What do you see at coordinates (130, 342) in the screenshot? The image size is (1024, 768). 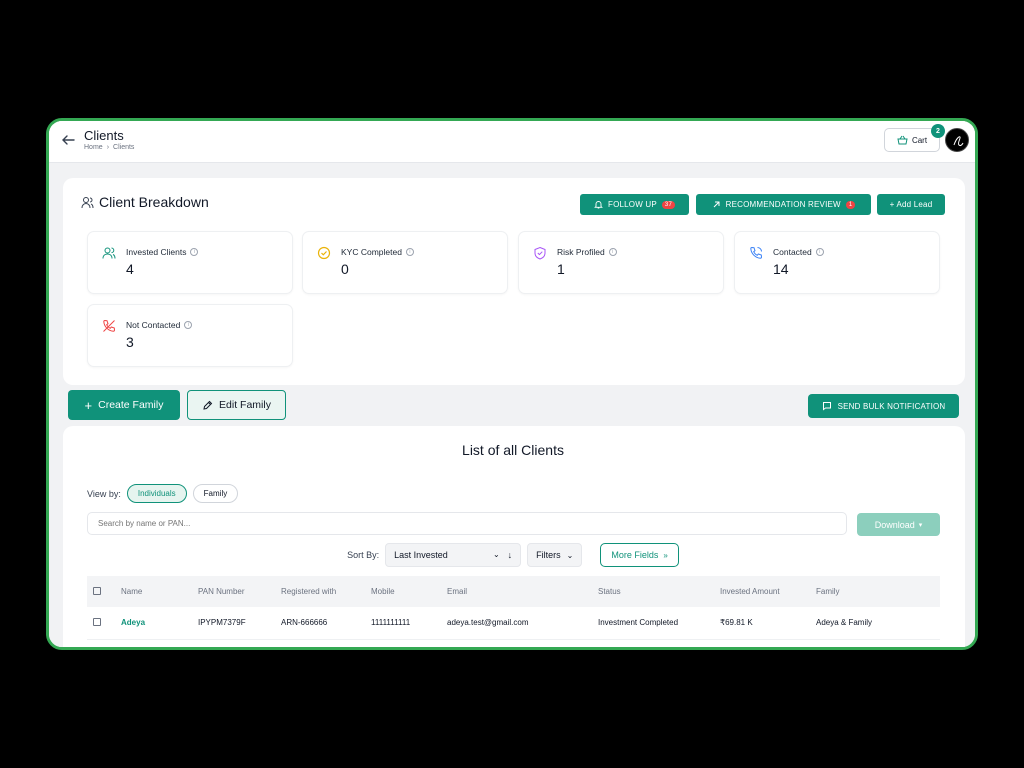 I see `stat-value: 3` at bounding box center [130, 342].